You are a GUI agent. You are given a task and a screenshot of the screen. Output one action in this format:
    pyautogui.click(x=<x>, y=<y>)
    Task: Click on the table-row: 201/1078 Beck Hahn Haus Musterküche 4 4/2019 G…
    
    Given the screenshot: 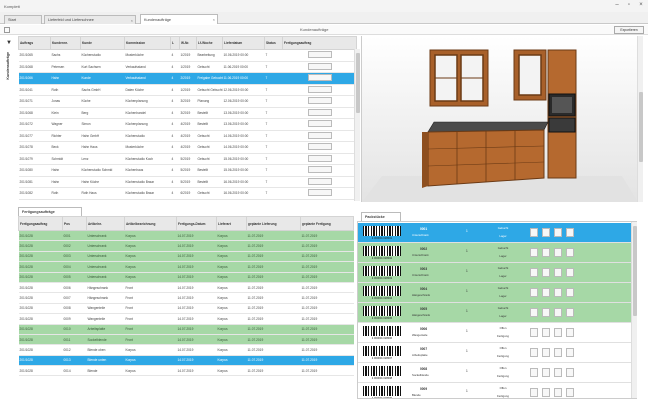 What is the action you would take?
    pyautogui.click(x=187, y=147)
    